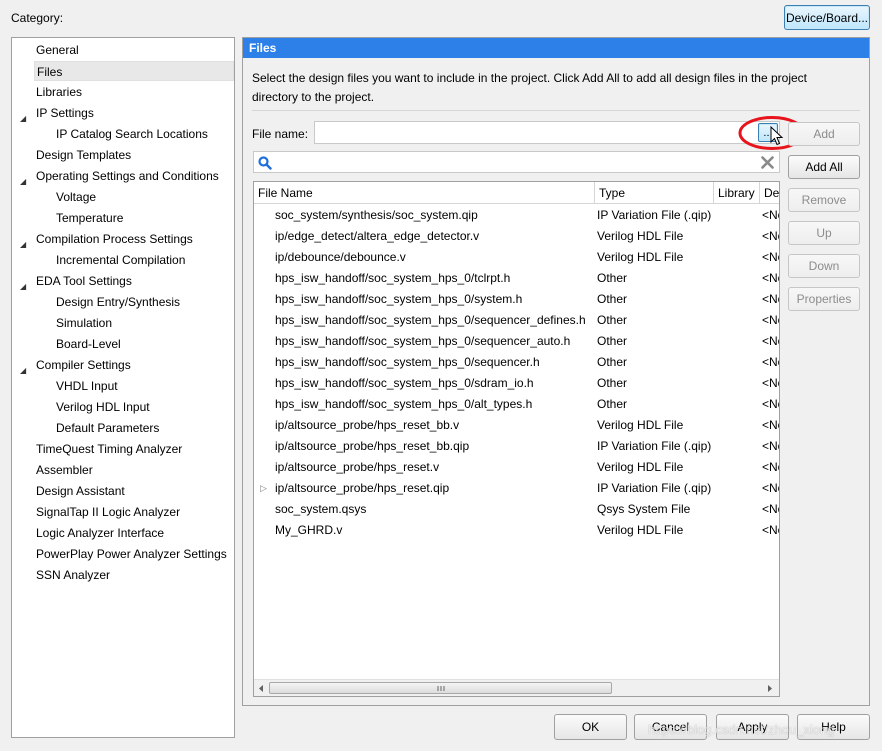 The height and width of the screenshot is (751, 882). I want to click on tree-item-label: Compilation Process Settings, so click(114, 239).